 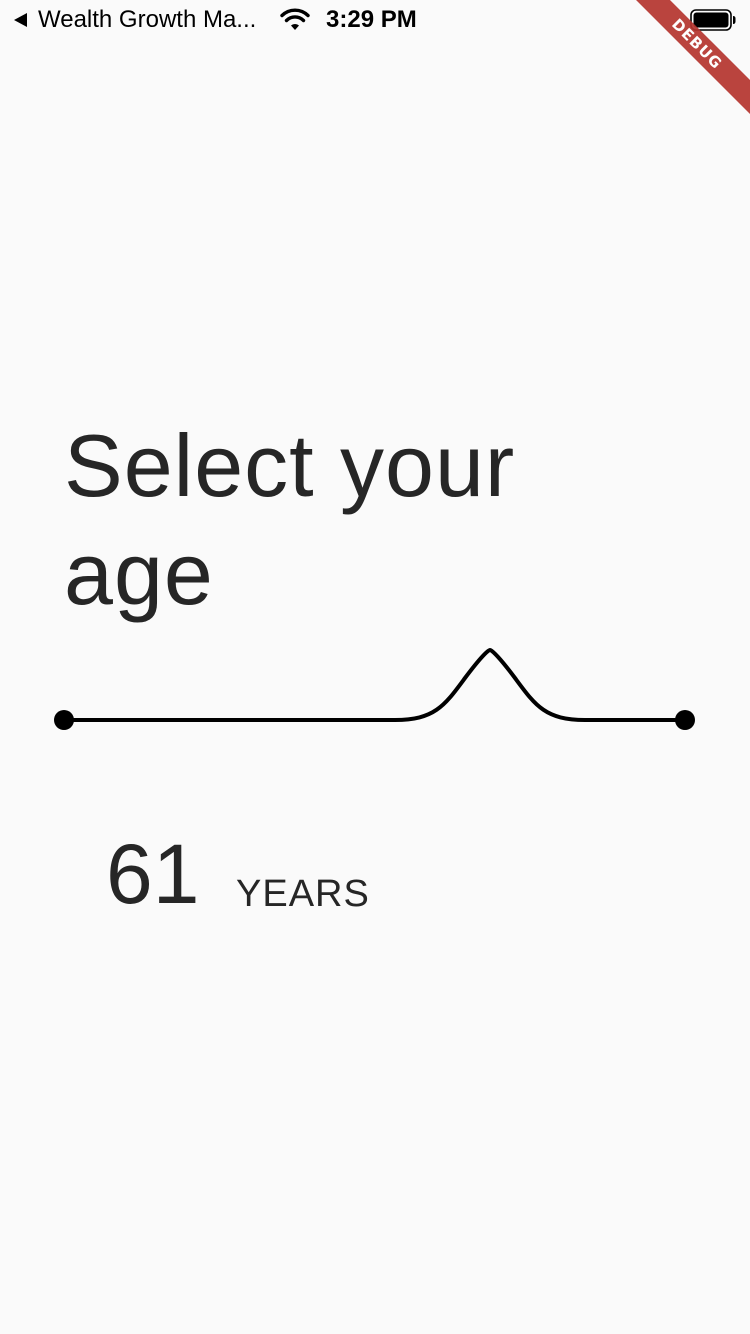 I want to click on page-title: Select your age, so click(x=290, y=519).